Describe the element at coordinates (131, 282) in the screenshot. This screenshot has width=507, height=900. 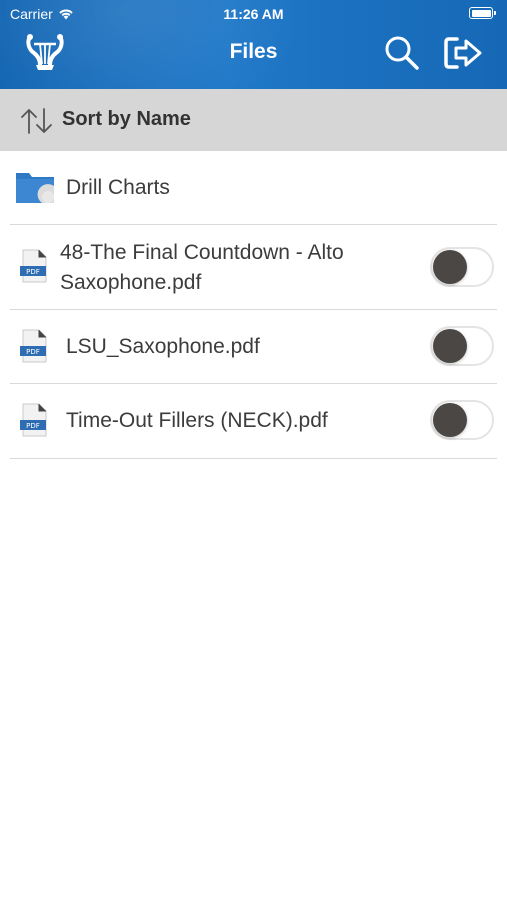
I see `file-name-line2: Saxophone.pdf` at that location.